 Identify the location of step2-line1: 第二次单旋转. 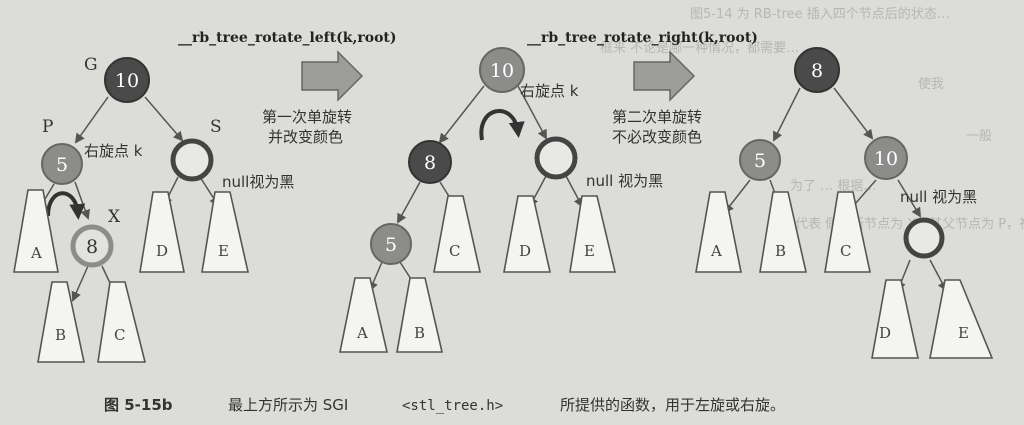
(657, 117).